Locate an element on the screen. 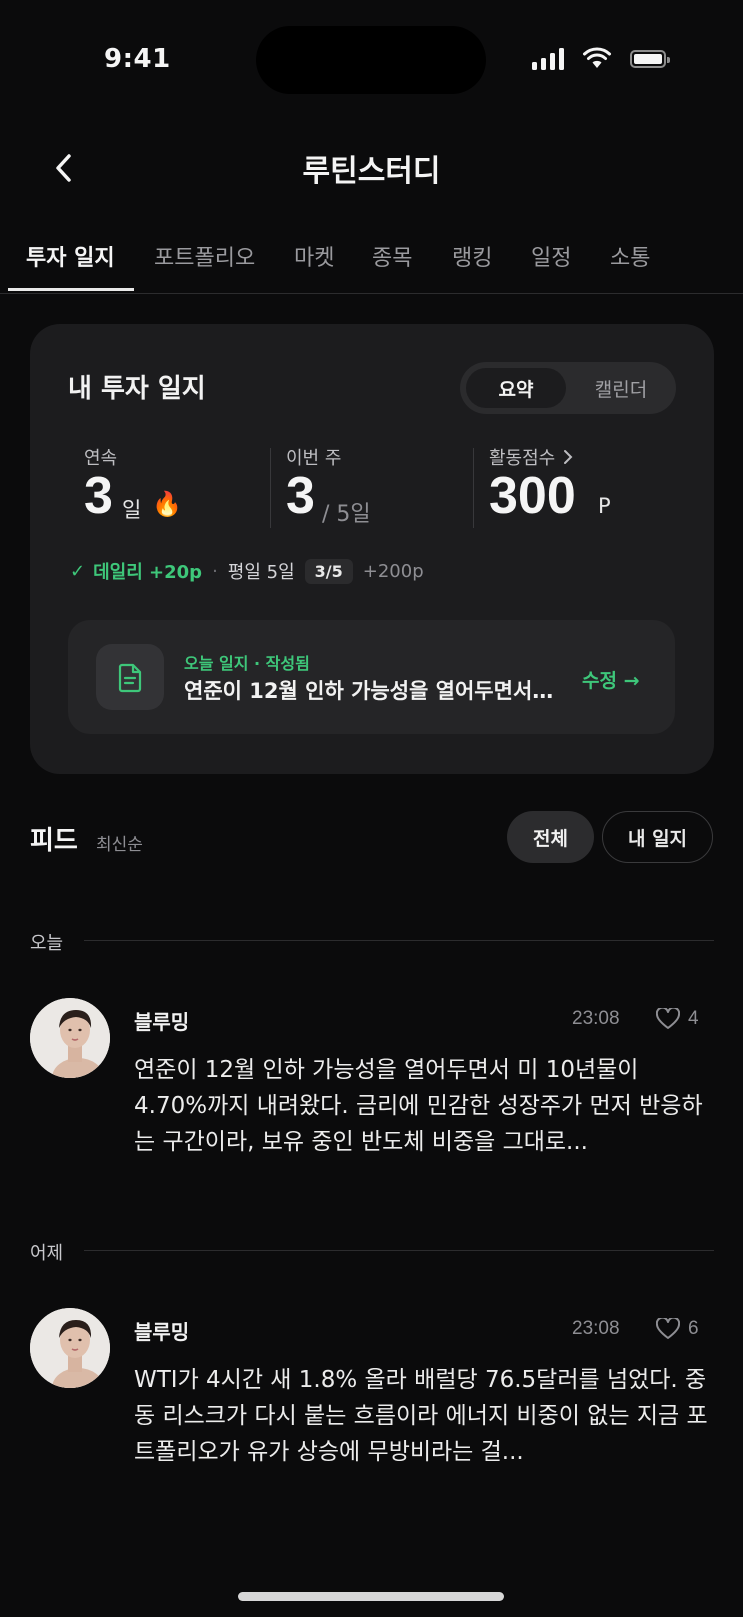  tab-portfolio: 포트폴리오 is located at coordinates (204, 256).